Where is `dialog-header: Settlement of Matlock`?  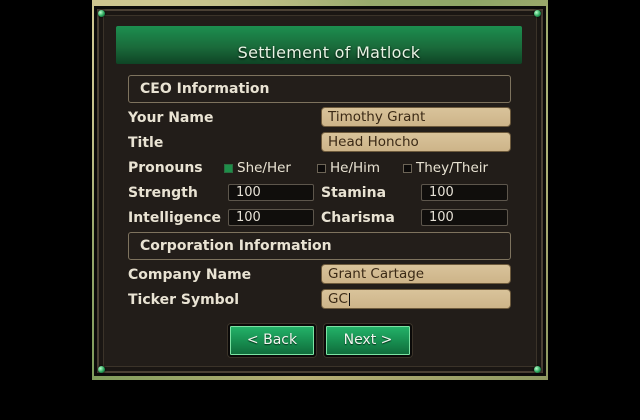
dialog-header: Settlement of Matlock is located at coordinates (319, 45).